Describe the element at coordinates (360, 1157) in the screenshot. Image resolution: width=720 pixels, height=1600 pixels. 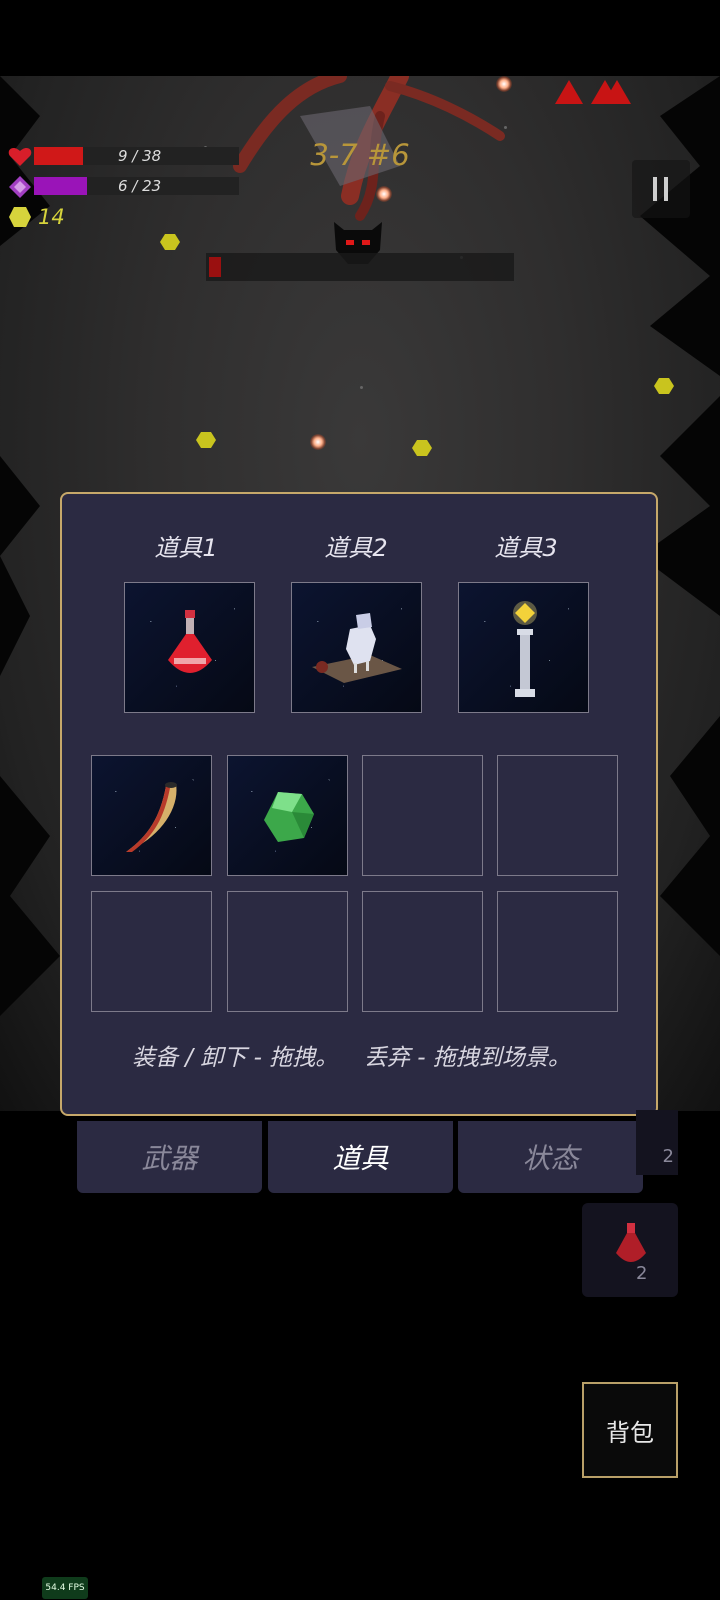
I see `tab-items: 道具` at that location.